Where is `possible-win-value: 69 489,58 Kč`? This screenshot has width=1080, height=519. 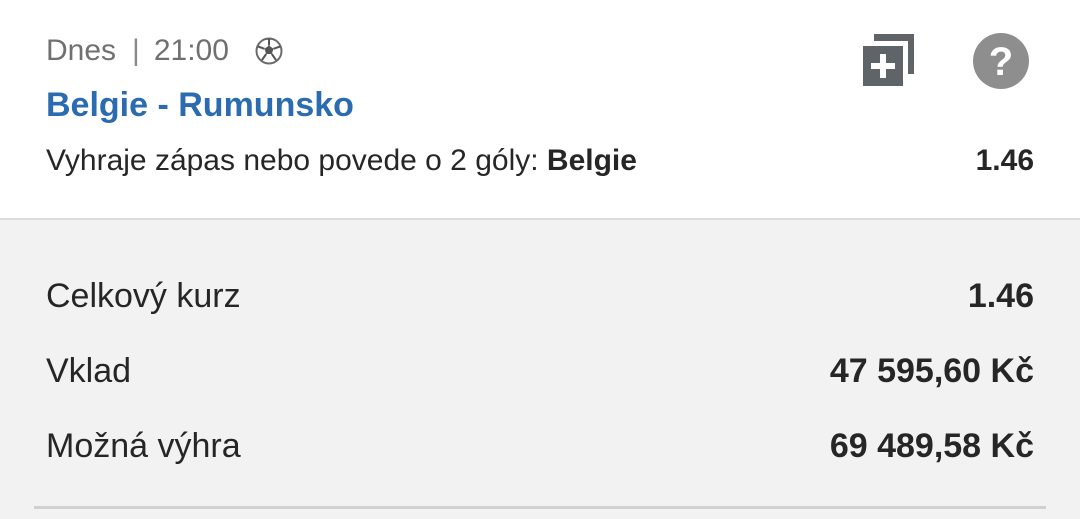 possible-win-value: 69 489,58 Kč is located at coordinates (931, 445).